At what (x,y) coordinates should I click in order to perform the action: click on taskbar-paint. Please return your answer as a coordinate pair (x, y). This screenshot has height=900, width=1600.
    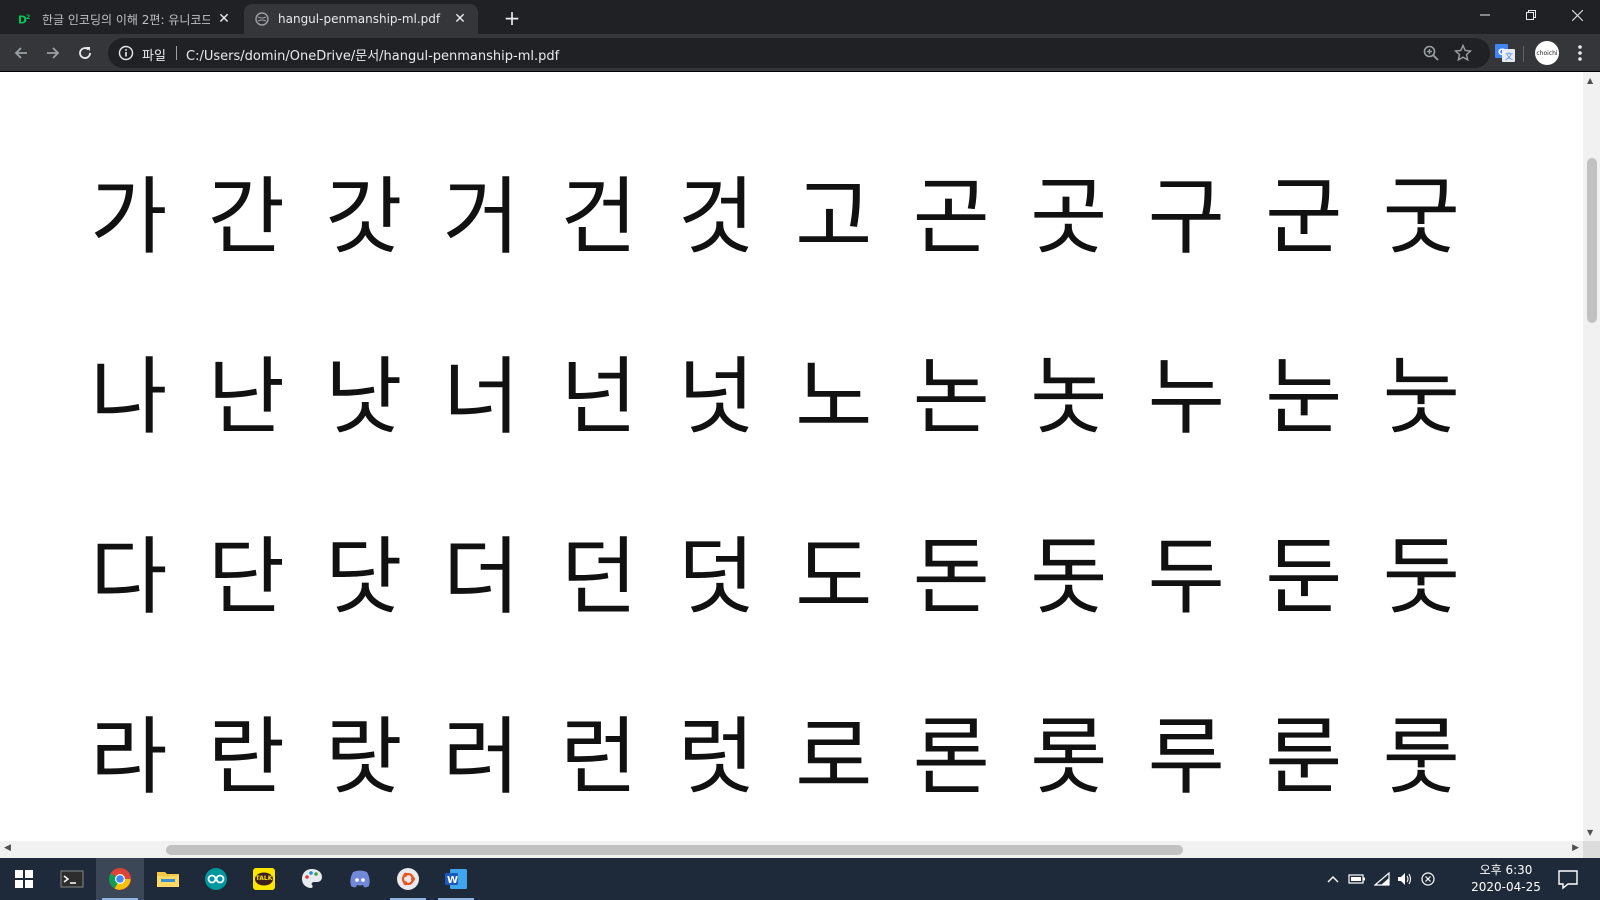
    Looking at the image, I should click on (312, 879).